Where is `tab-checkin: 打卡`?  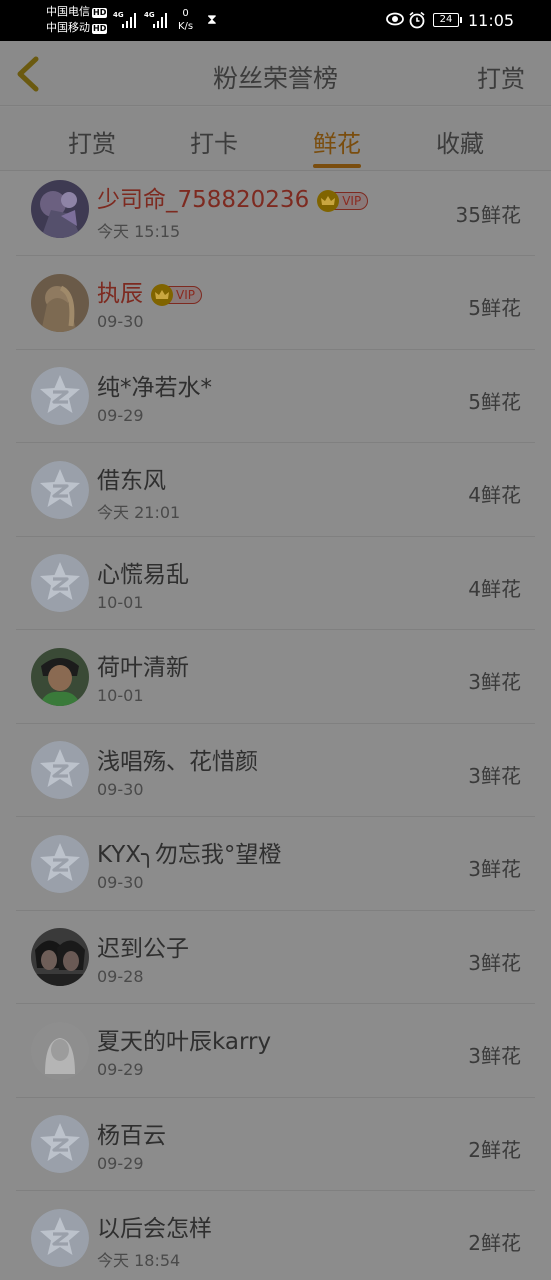 tab-checkin: 打卡 is located at coordinates (214, 141).